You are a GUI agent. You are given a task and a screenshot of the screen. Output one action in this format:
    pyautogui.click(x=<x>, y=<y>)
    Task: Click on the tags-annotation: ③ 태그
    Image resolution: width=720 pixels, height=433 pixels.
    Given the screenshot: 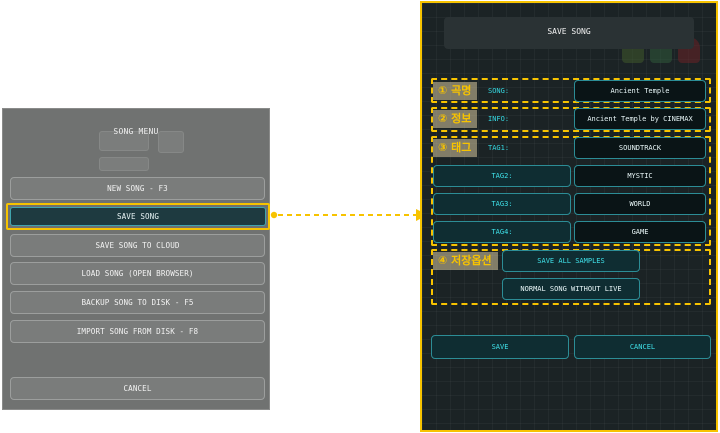 What is the action you would take?
    pyautogui.click(x=455, y=148)
    